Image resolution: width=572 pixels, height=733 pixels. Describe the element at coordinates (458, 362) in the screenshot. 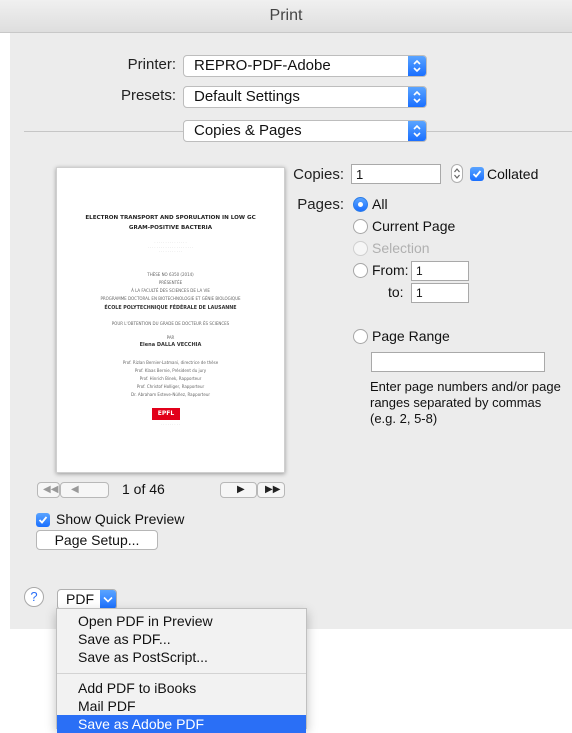

I see `page-range-field` at that location.